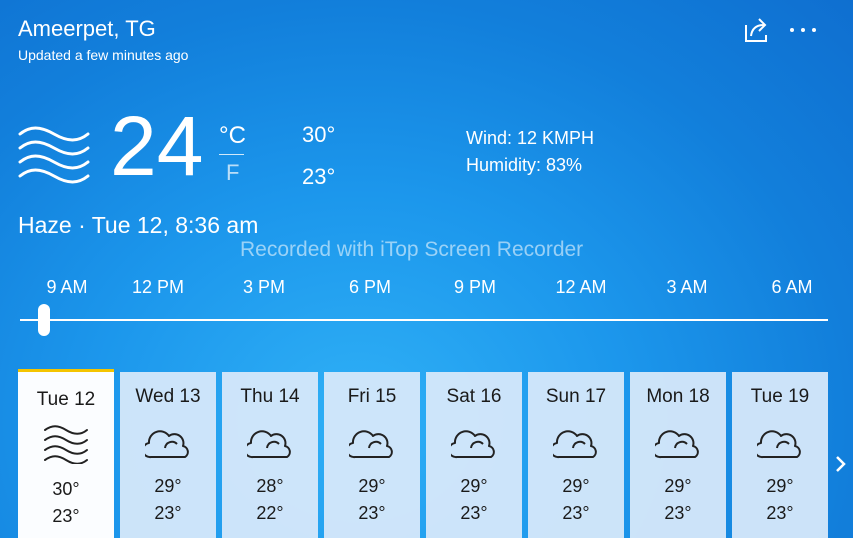 The width and height of the screenshot is (853, 538). I want to click on watermark: Recorded with iTop Screen Recorder, so click(412, 249).